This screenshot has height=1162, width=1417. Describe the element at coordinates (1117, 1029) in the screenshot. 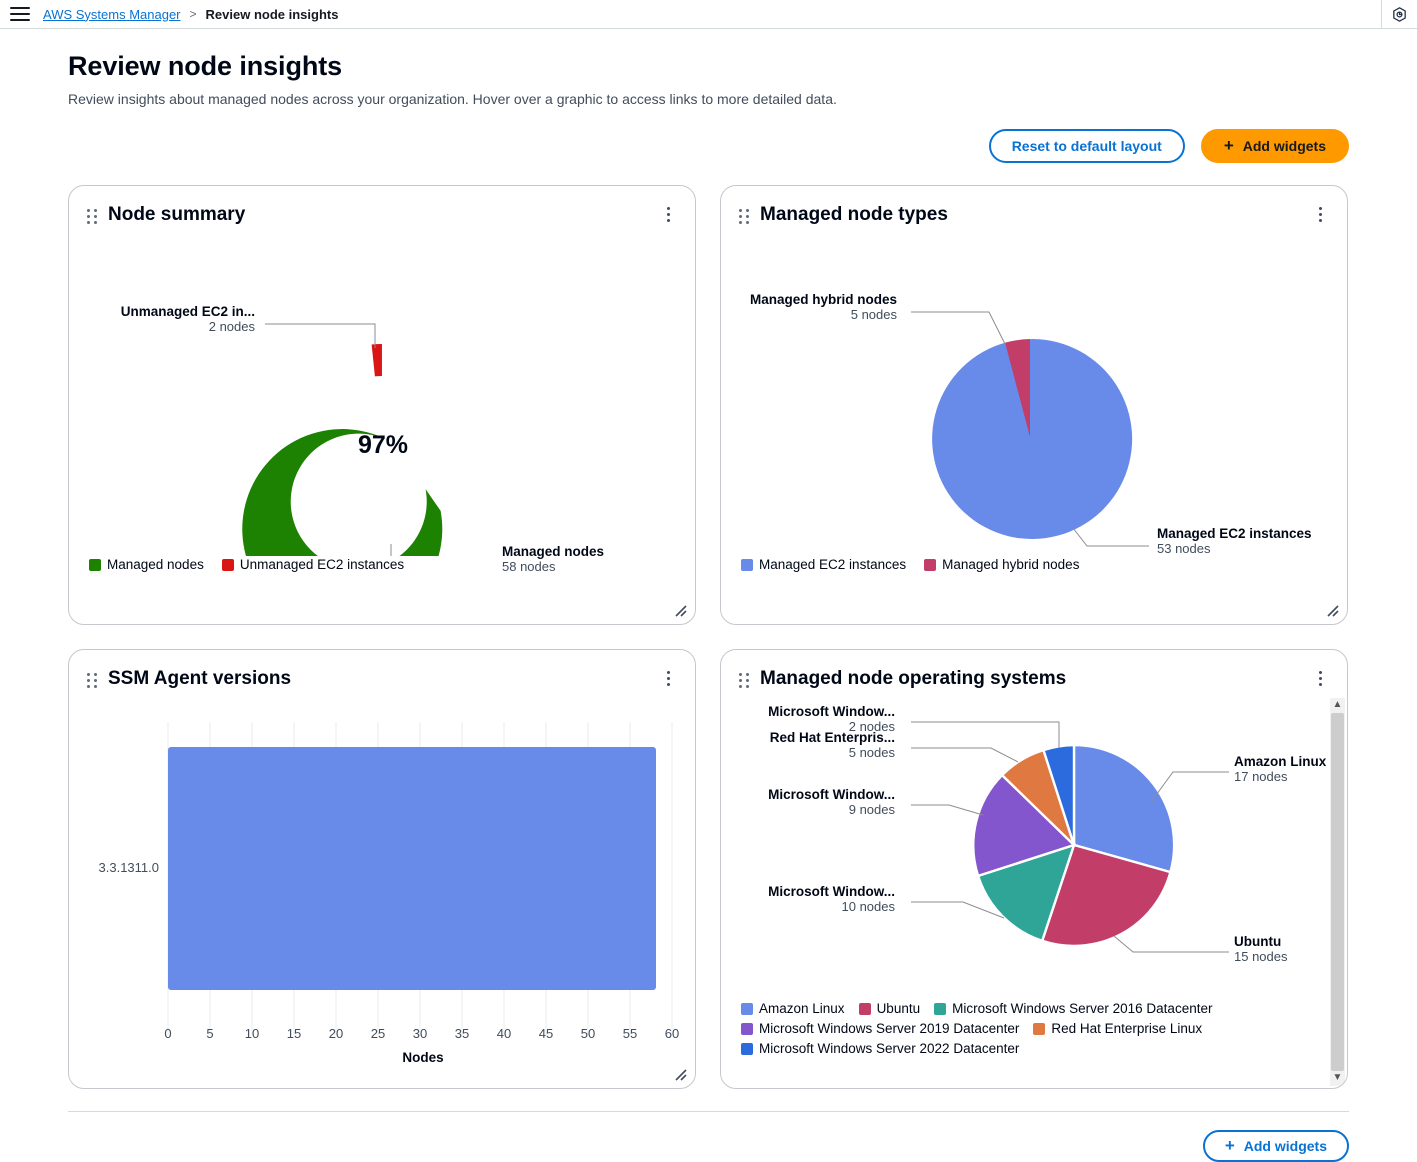

I see `legend-item-red-hat-enterprise-linux: Red Hat Enterprise Linux` at that location.